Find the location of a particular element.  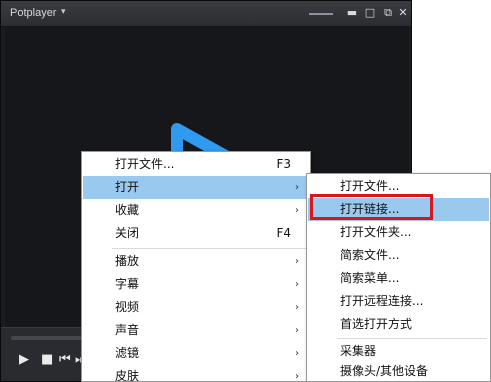

menu-item-video: 视频 › is located at coordinates (196, 307).